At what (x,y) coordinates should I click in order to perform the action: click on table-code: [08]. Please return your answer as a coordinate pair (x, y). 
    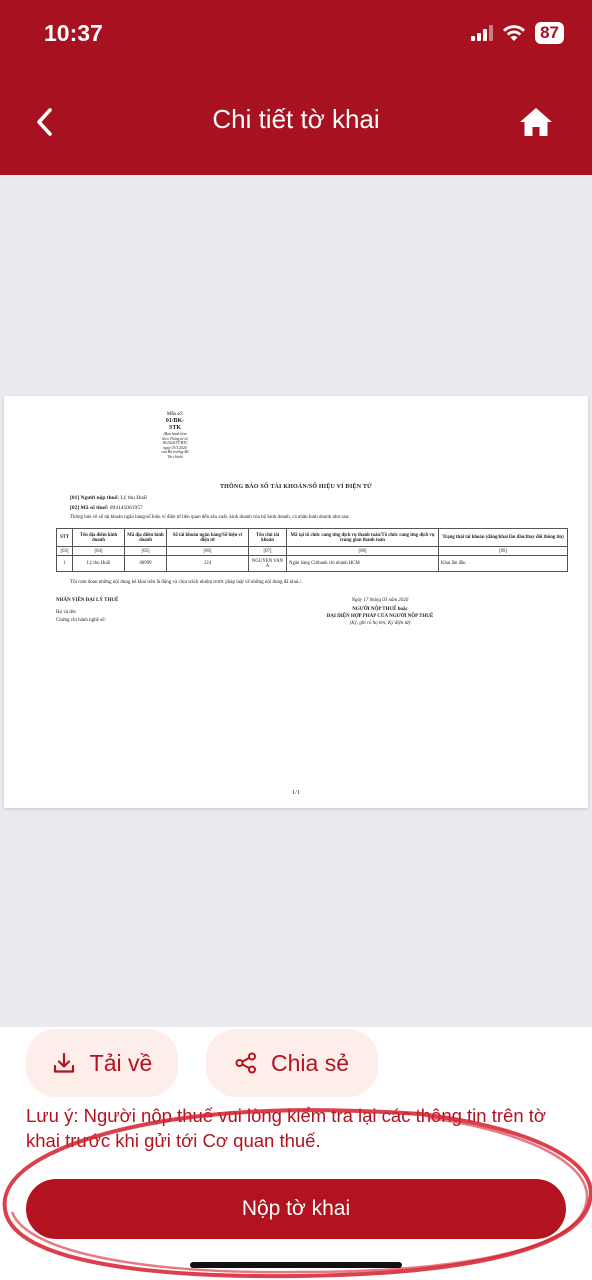
    Looking at the image, I should click on (362, 551).